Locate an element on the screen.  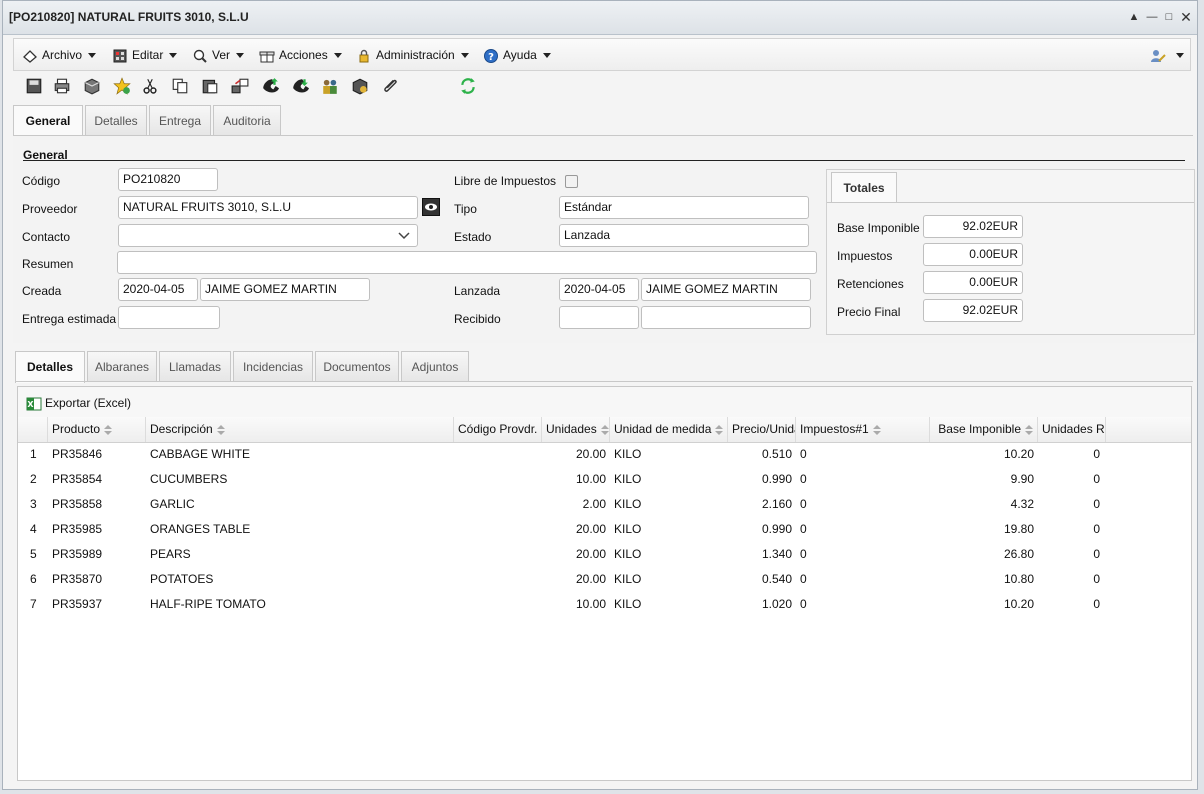
cell-unidades: 2.00 is located at coordinates (594, 504).